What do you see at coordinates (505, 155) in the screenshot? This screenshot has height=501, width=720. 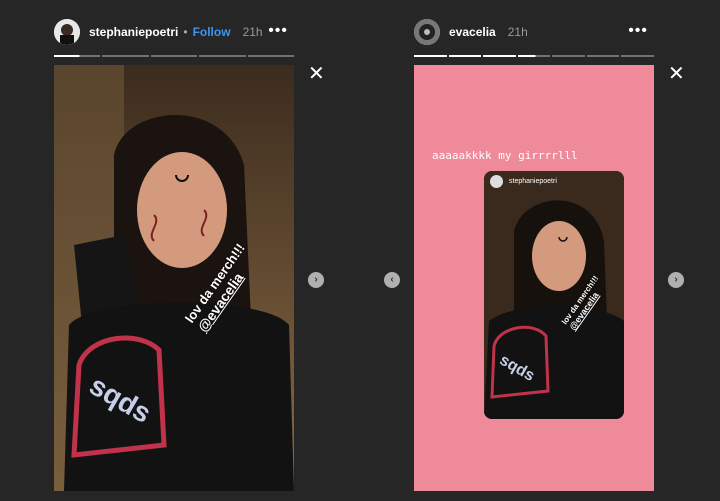 I see `story-caption: aaaaakkkk my girrrrlll` at bounding box center [505, 155].